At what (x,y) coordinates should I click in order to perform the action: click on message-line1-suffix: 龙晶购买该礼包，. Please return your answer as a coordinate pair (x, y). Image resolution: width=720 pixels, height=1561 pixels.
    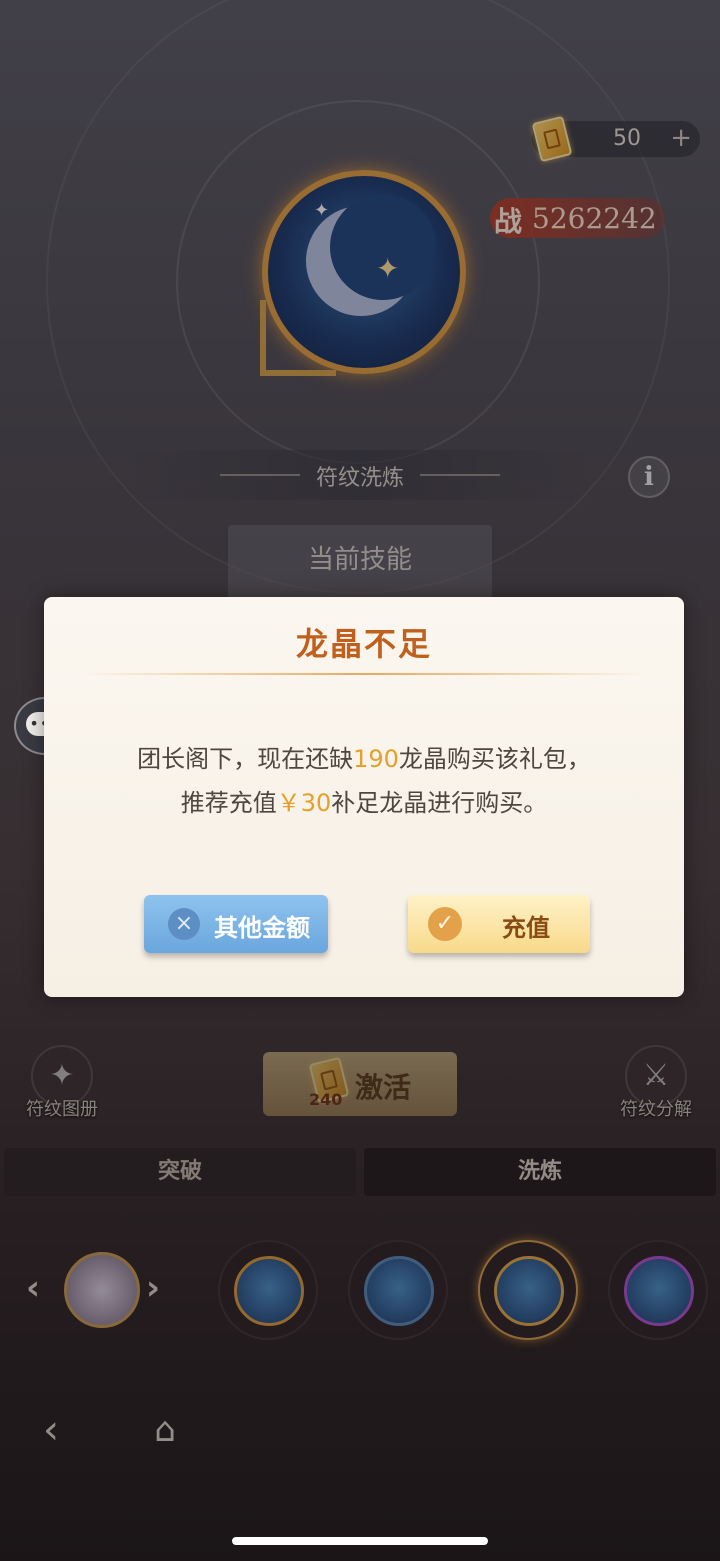
    Looking at the image, I should click on (494, 759).